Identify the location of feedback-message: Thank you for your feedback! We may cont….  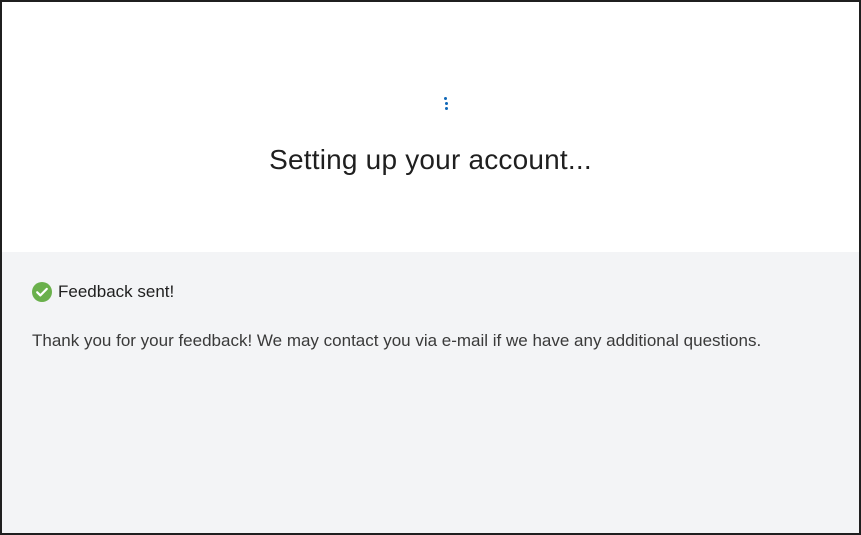
(397, 340).